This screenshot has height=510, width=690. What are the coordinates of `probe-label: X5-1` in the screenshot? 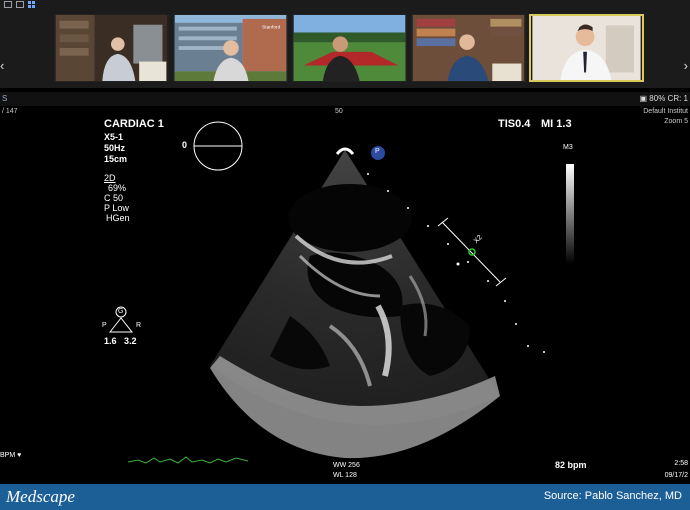 It's located at (114, 137).